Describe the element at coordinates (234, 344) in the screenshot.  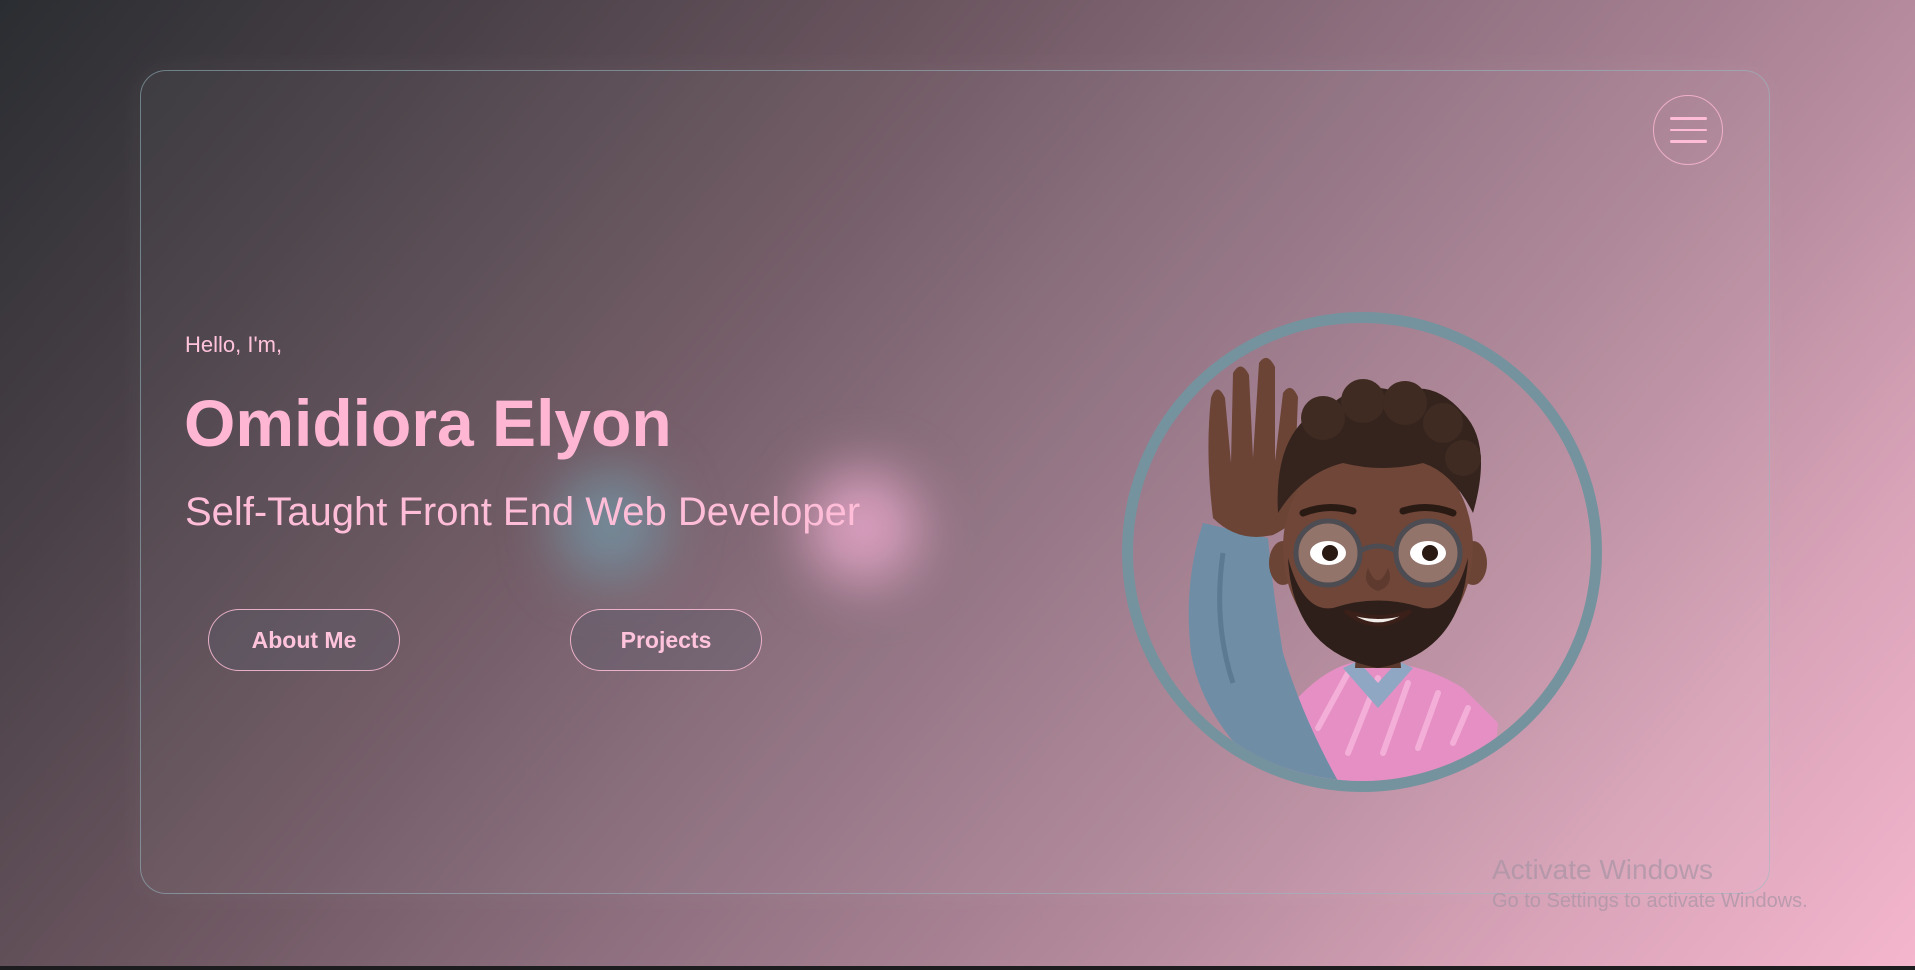
I see `greeting-text: Hello, I'm,` at that location.